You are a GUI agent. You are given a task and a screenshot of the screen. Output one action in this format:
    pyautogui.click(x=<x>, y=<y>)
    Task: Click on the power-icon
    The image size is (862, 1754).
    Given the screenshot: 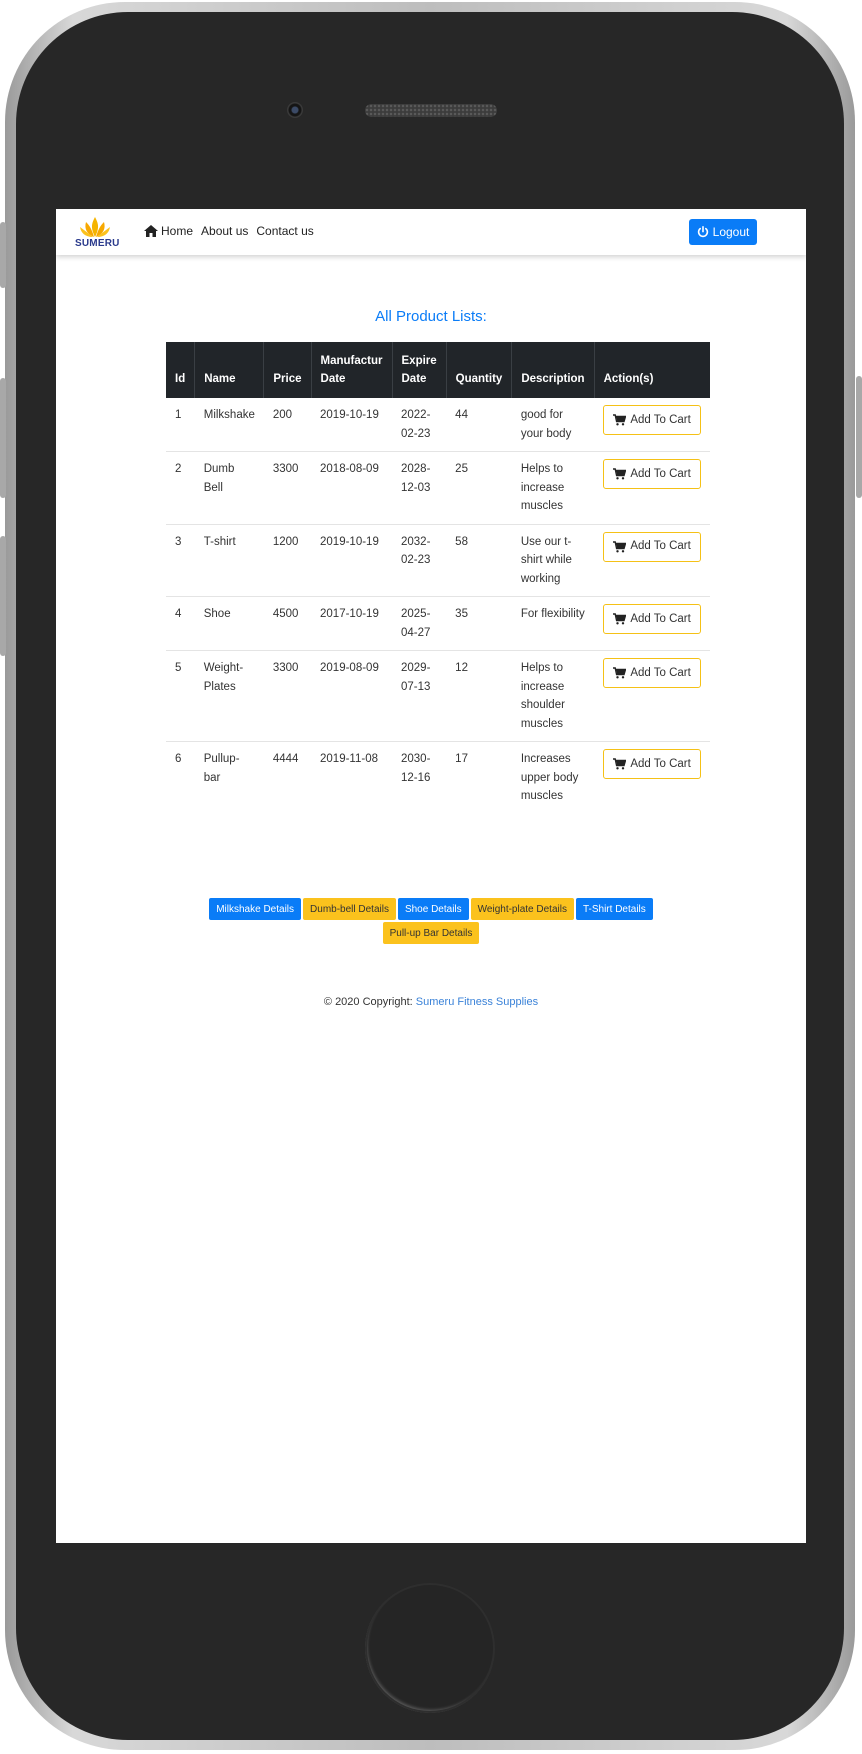 What is the action you would take?
    pyautogui.click(x=702, y=232)
    